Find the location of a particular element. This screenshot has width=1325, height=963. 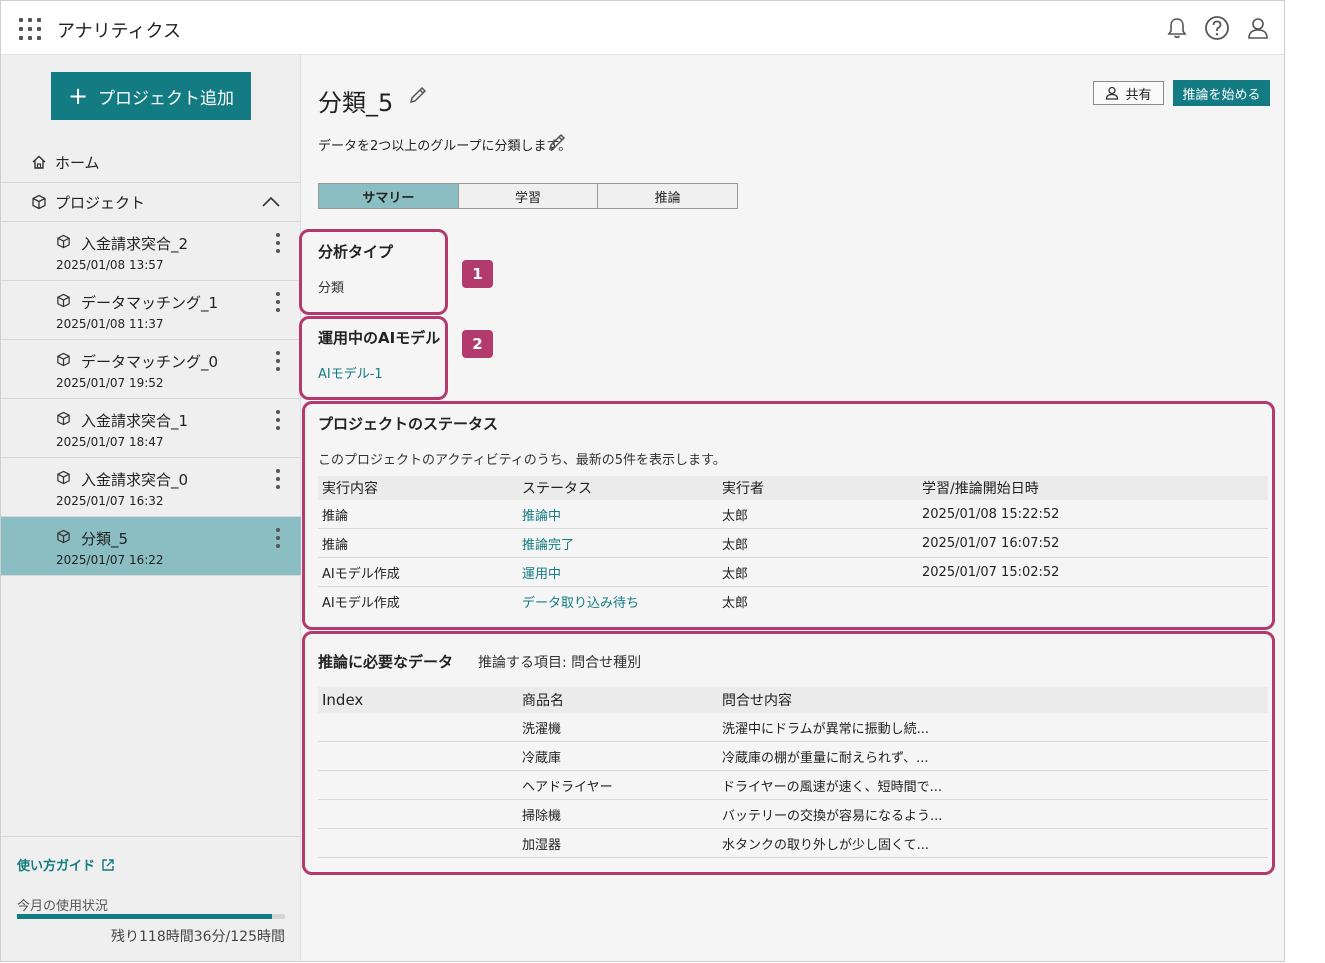

nav-projects-label: プロジェクト is located at coordinates (100, 202).